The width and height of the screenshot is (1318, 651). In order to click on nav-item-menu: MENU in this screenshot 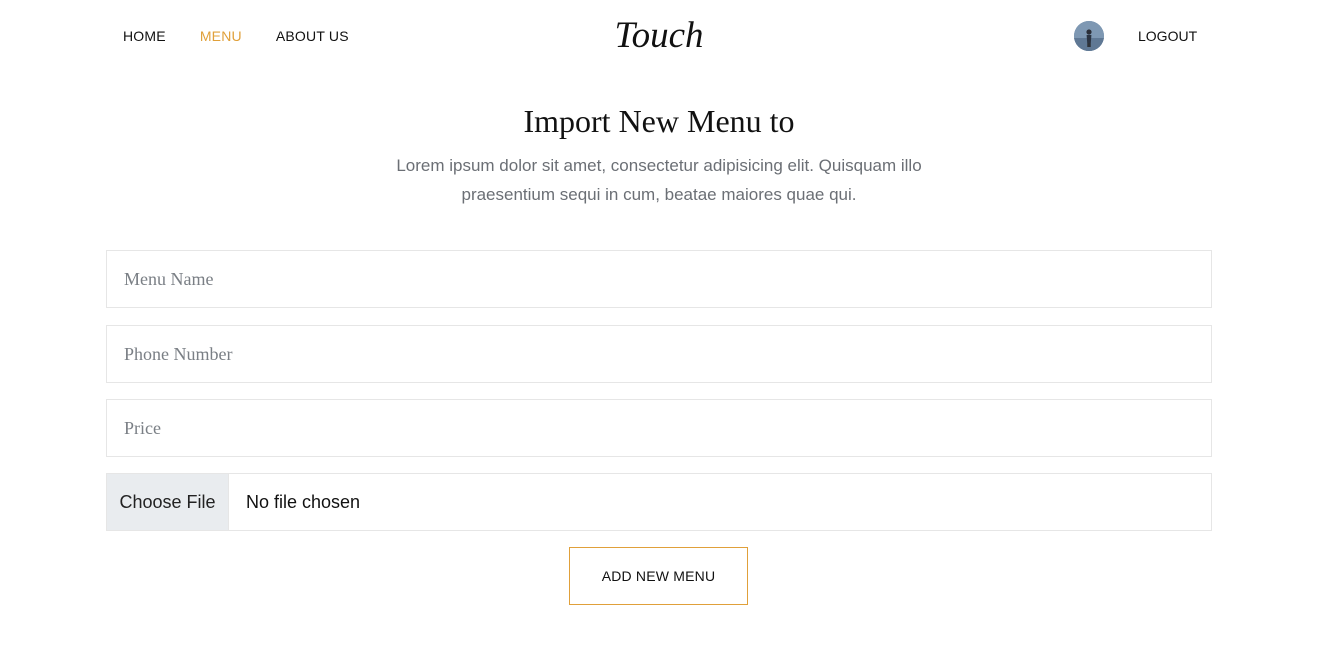, I will do `click(221, 36)`.